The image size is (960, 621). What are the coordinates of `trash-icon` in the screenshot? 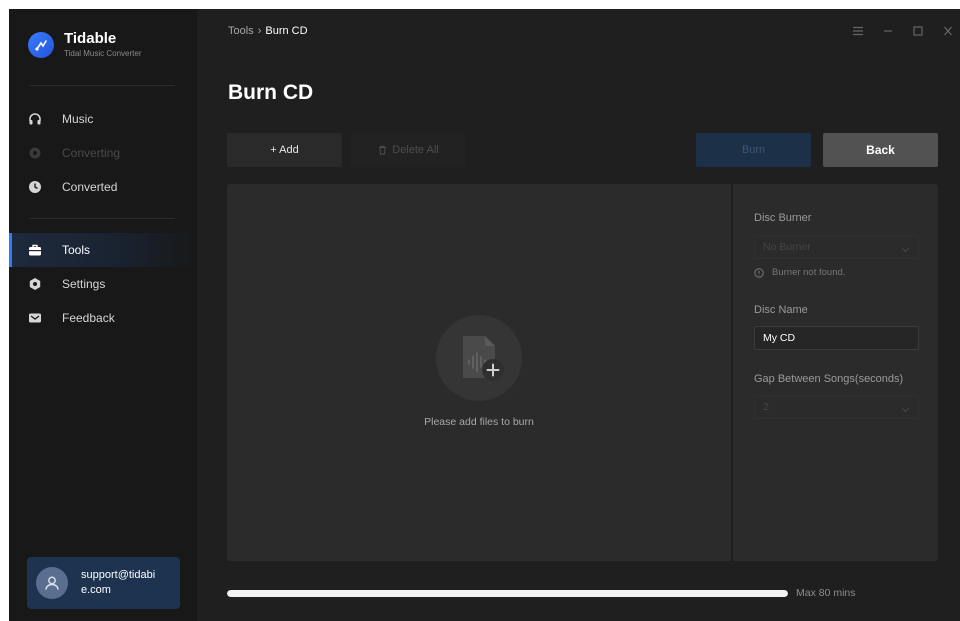 It's located at (382, 150).